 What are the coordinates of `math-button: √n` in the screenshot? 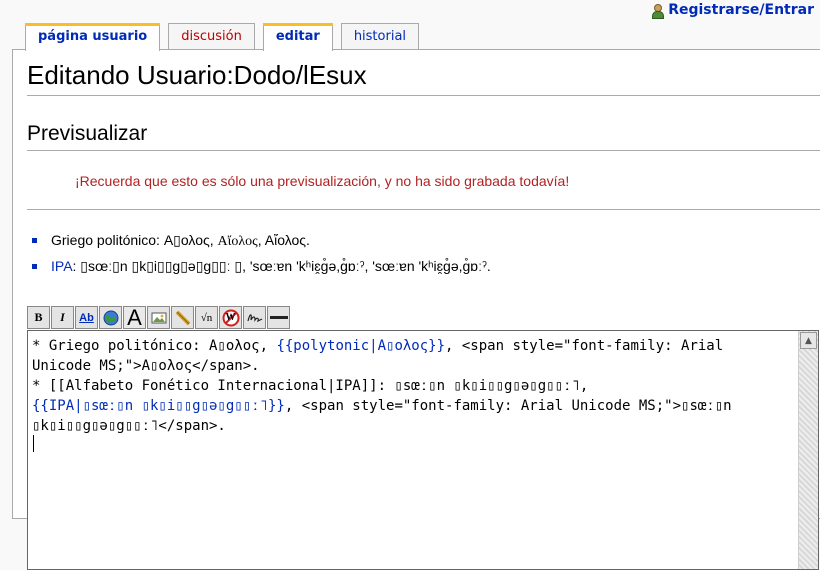 It's located at (206, 317).